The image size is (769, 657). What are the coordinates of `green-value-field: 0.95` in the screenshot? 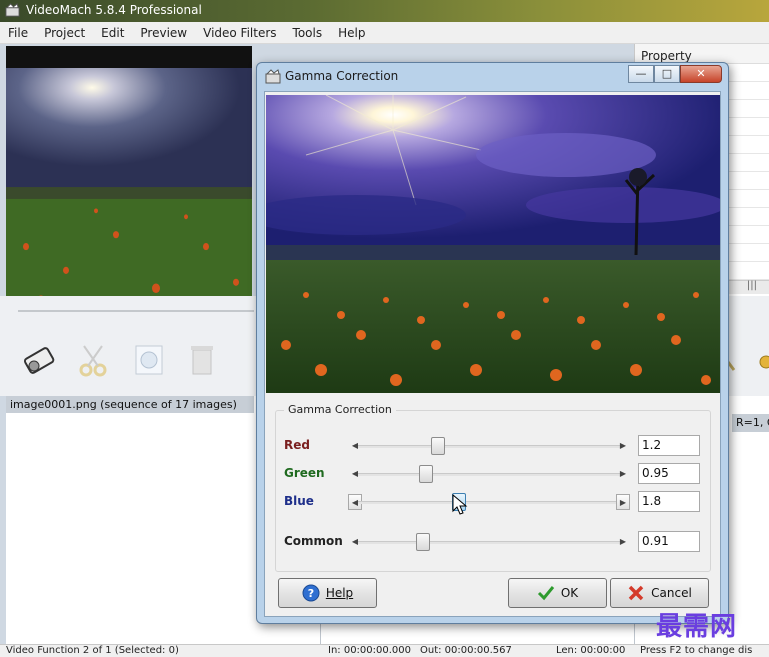 It's located at (669, 473).